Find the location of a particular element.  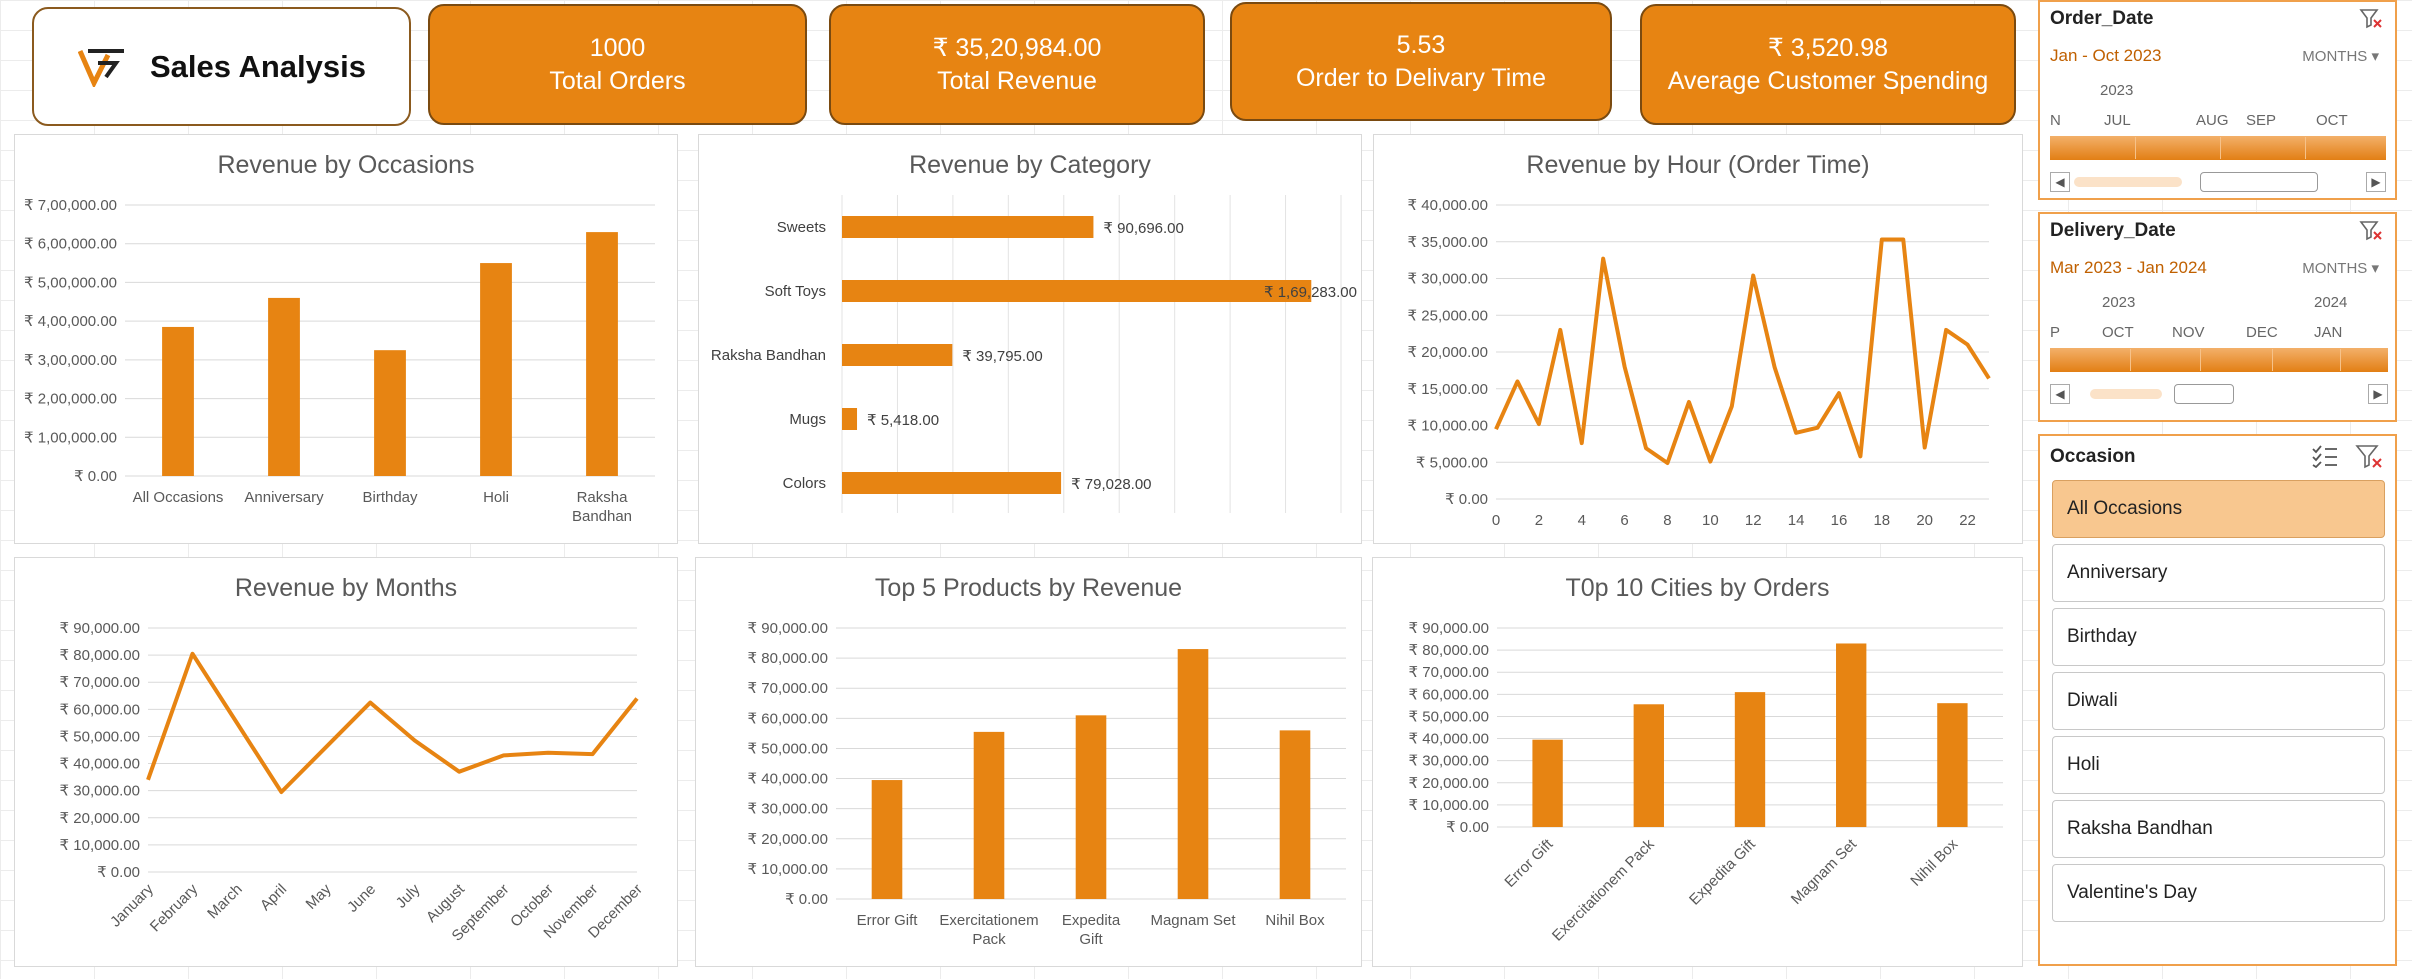

occasion-item-holi: Holi is located at coordinates (2218, 765).